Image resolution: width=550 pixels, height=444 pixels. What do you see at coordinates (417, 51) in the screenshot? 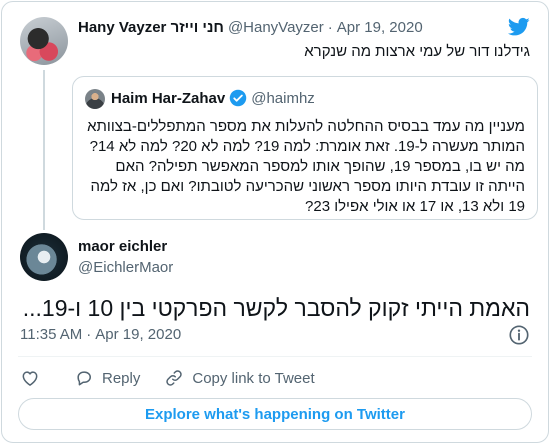
I see `parent-tweet-text: גידלנו דור של עמי ארצות מה שנקרא` at bounding box center [417, 51].